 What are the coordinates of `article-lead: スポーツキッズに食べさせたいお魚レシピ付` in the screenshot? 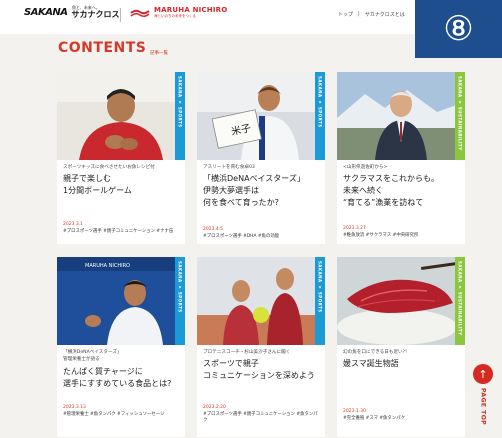 It's located at (109, 167).